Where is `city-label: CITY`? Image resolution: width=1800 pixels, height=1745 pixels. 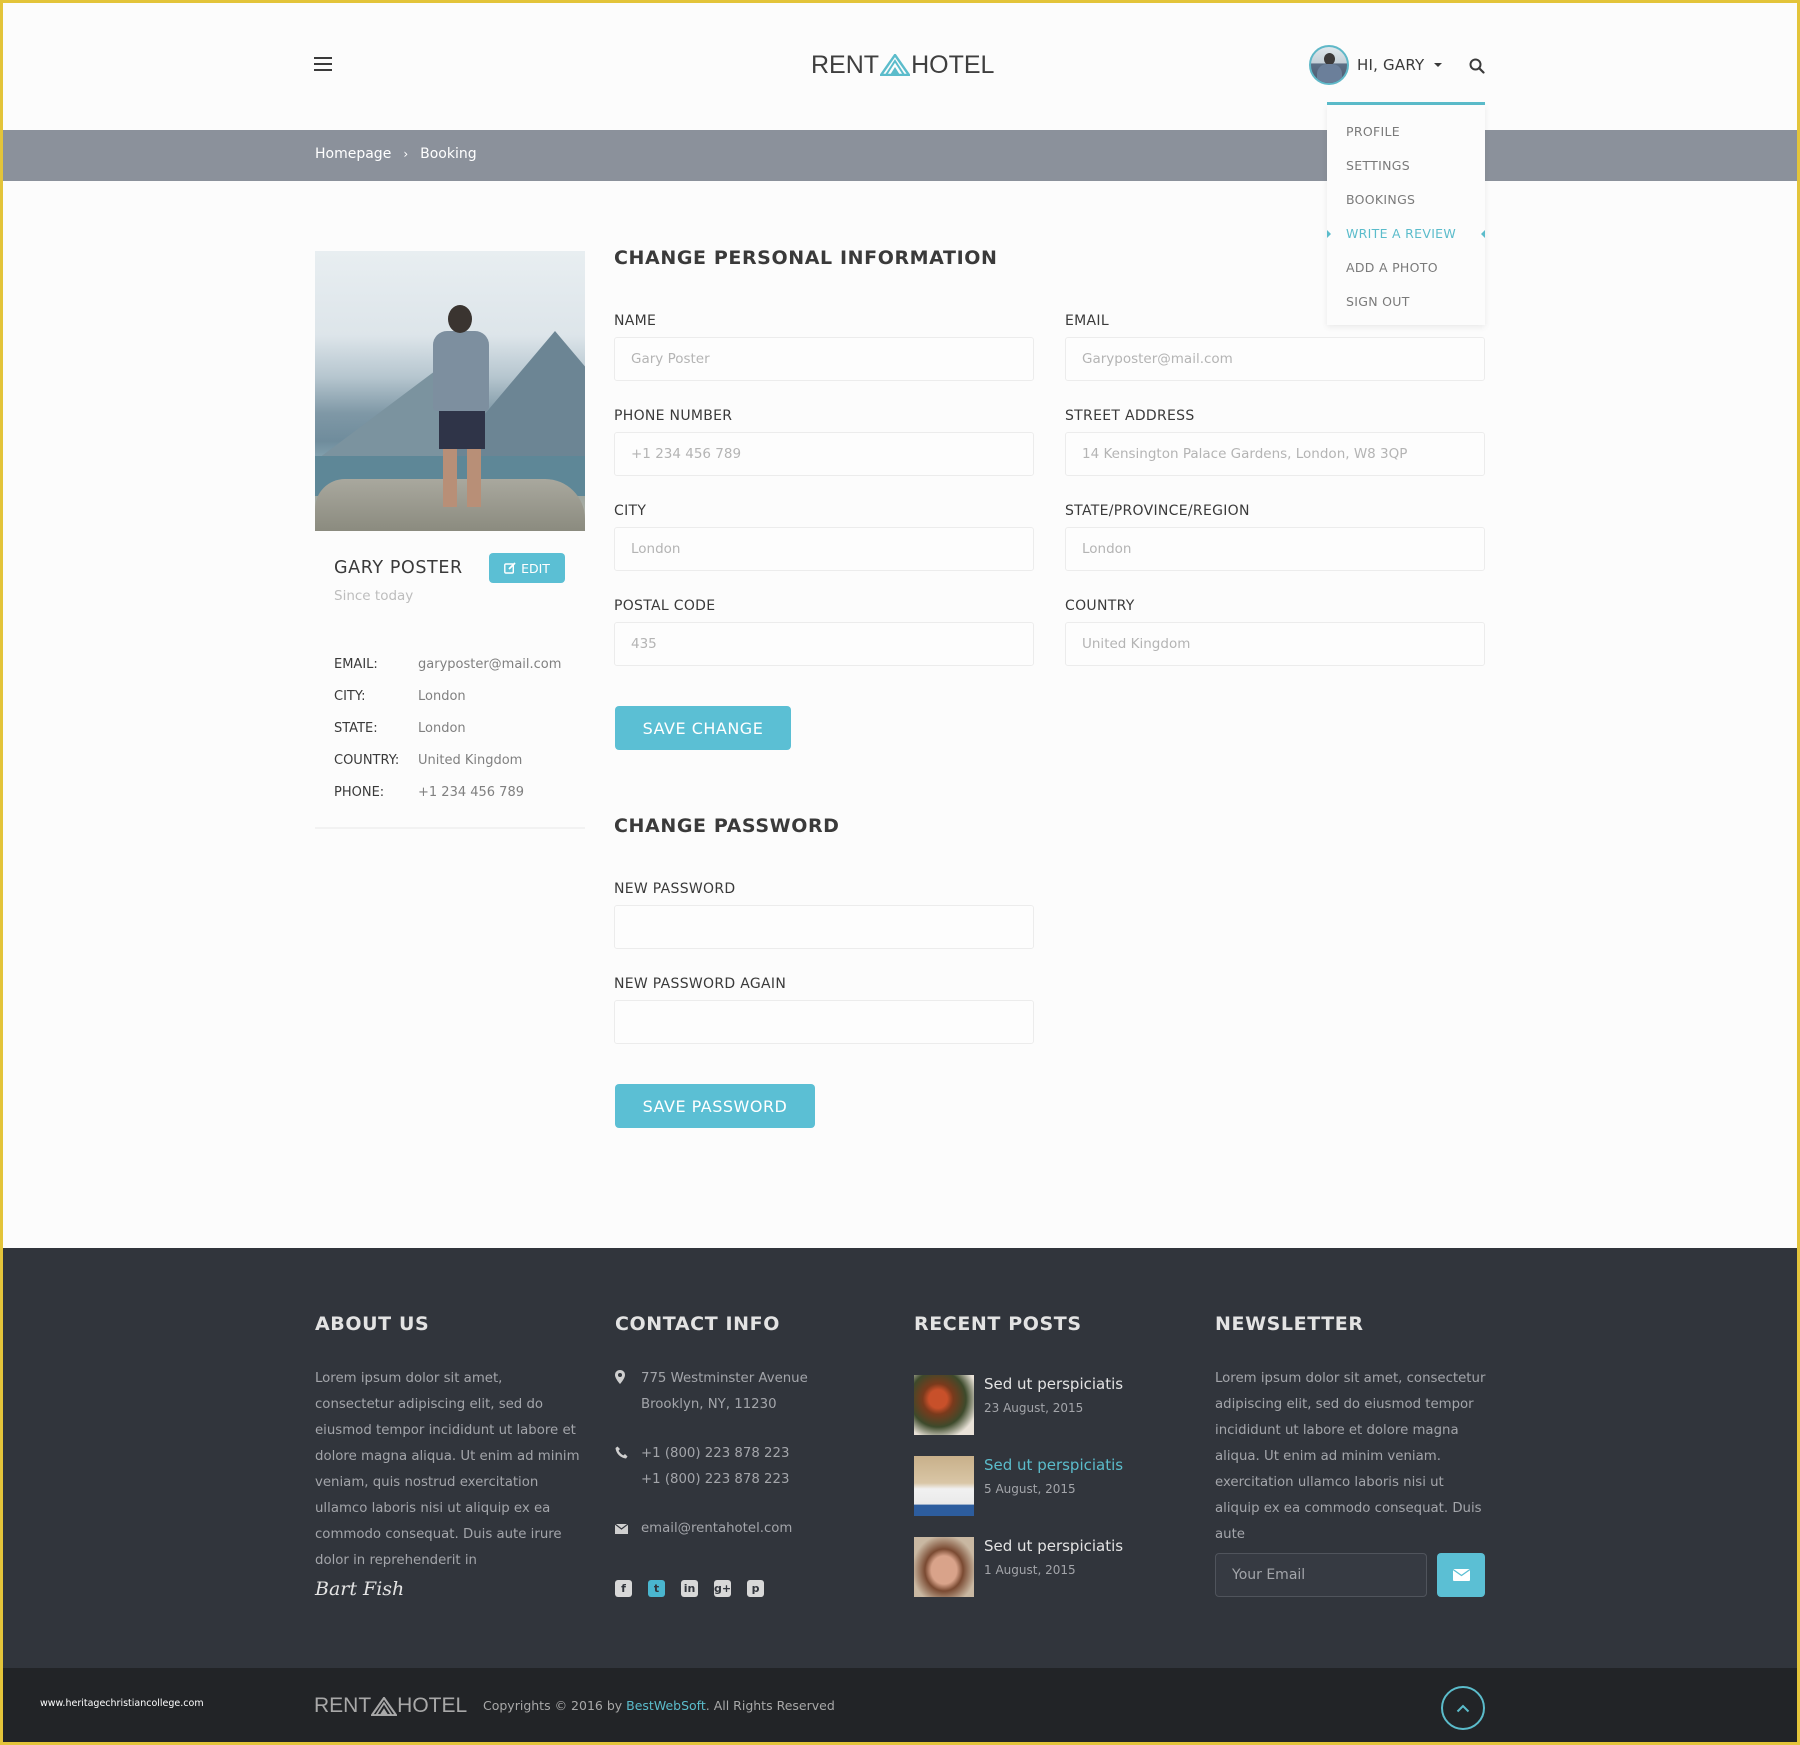
city-label: CITY is located at coordinates (630, 511).